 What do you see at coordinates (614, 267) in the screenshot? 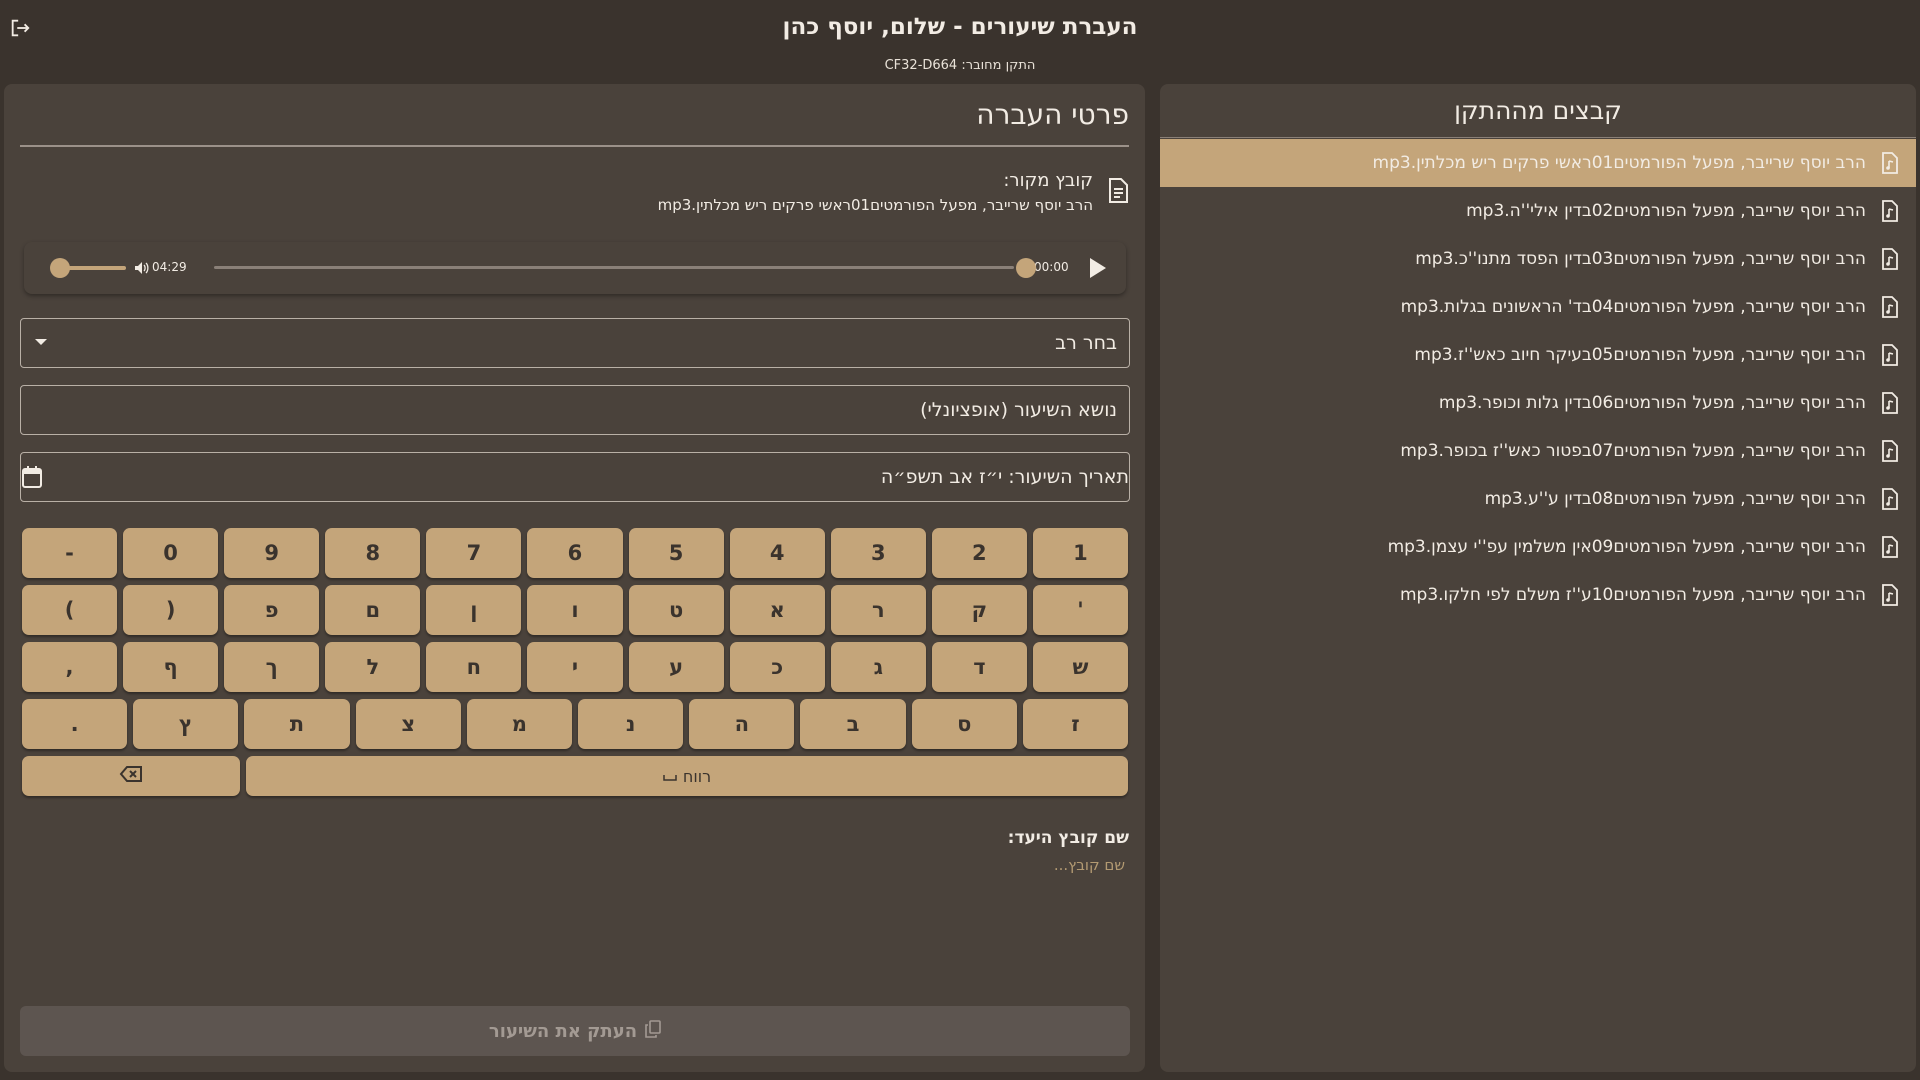
I see `seek-slider` at bounding box center [614, 267].